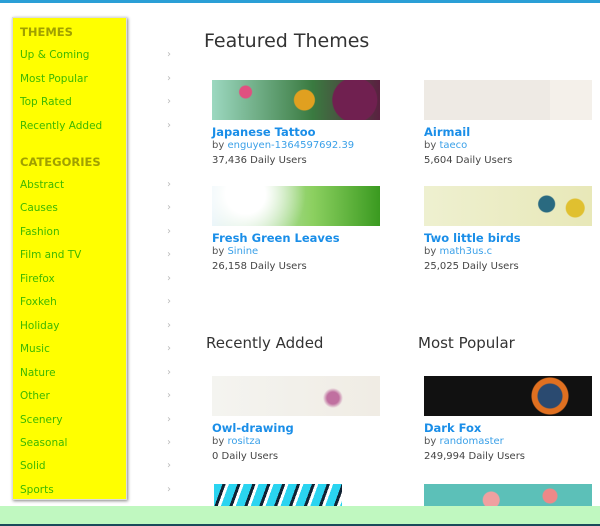 The height and width of the screenshot is (526, 600). What do you see at coordinates (287, 41) in the screenshot?
I see `featured-heading: Featured Themes` at bounding box center [287, 41].